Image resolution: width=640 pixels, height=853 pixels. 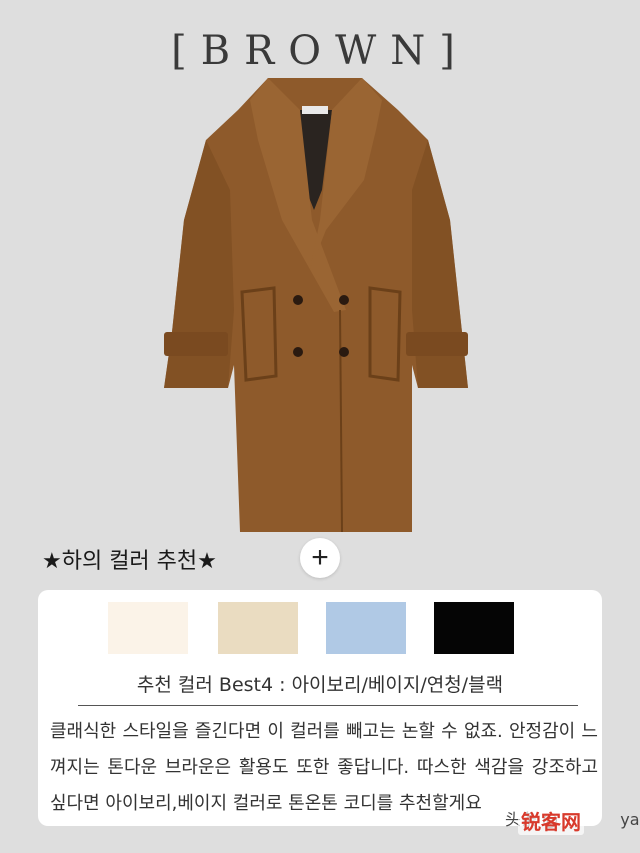 What do you see at coordinates (258, 628) in the screenshot?
I see `swatch-beige` at bounding box center [258, 628].